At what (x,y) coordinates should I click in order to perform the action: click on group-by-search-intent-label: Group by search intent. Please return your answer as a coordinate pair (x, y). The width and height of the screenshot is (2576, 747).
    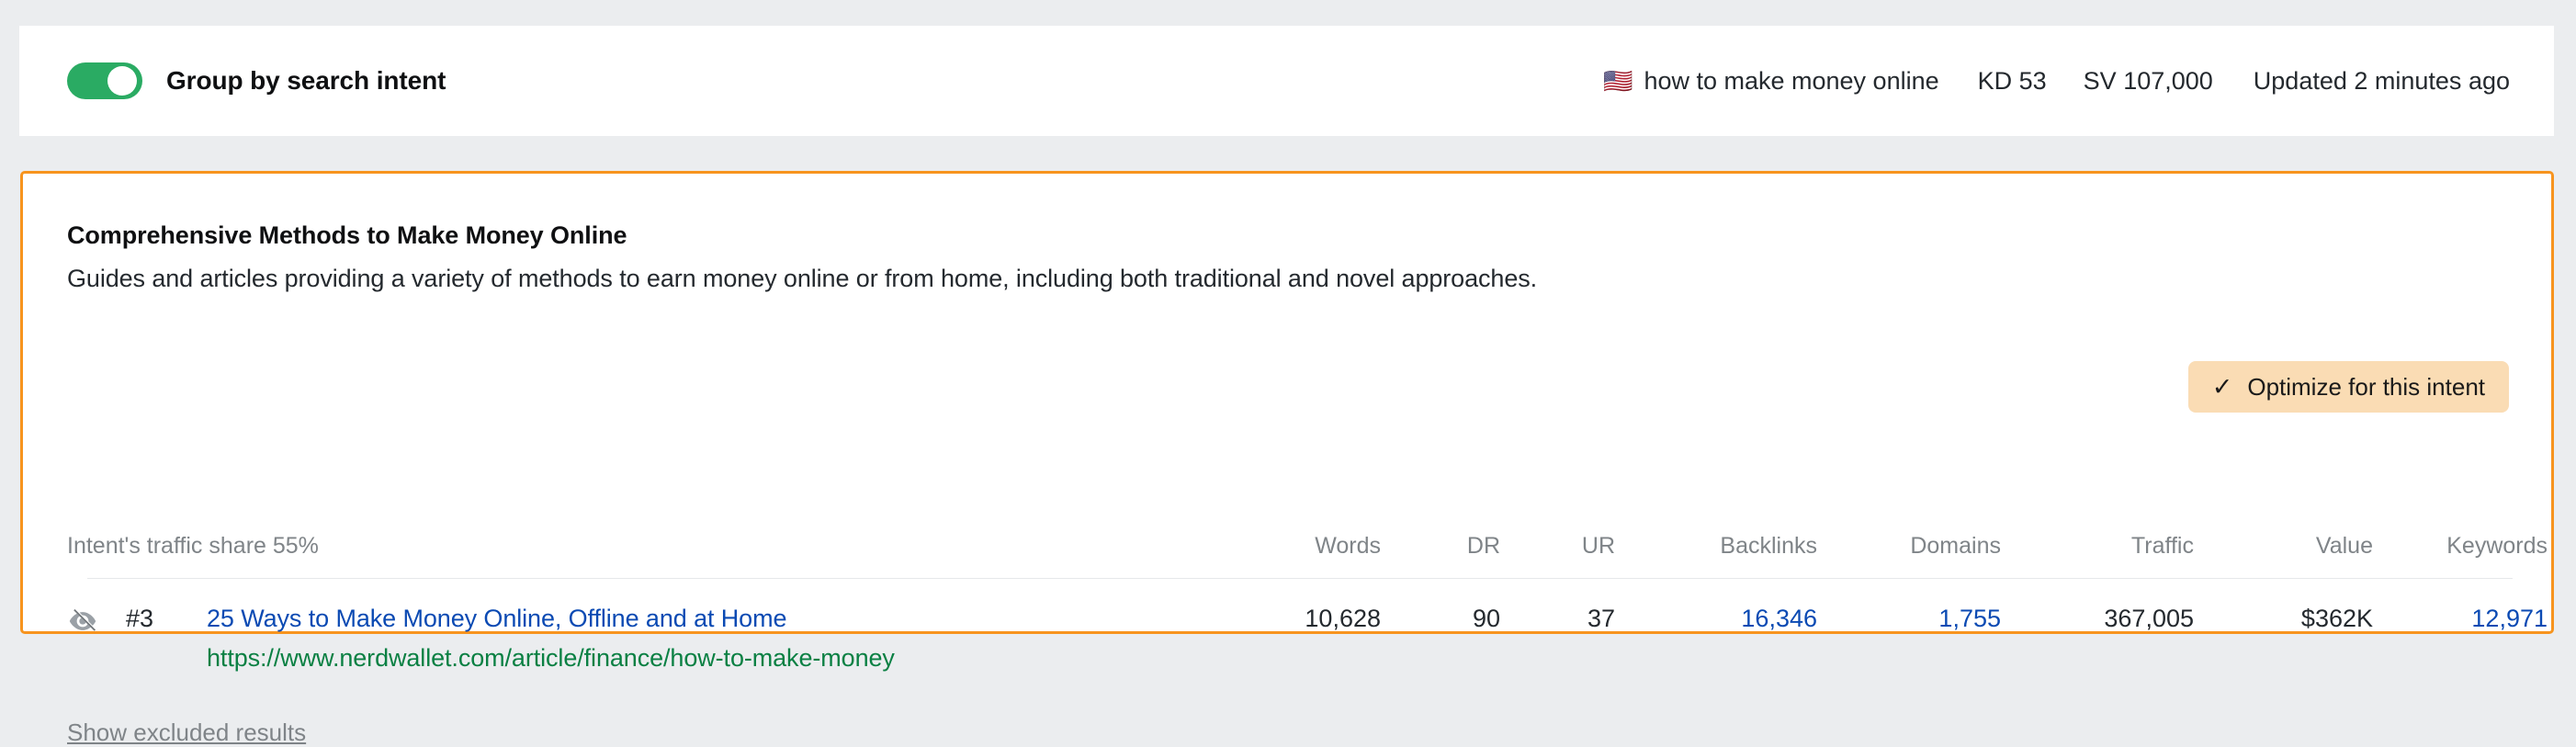
    Looking at the image, I should click on (306, 80).